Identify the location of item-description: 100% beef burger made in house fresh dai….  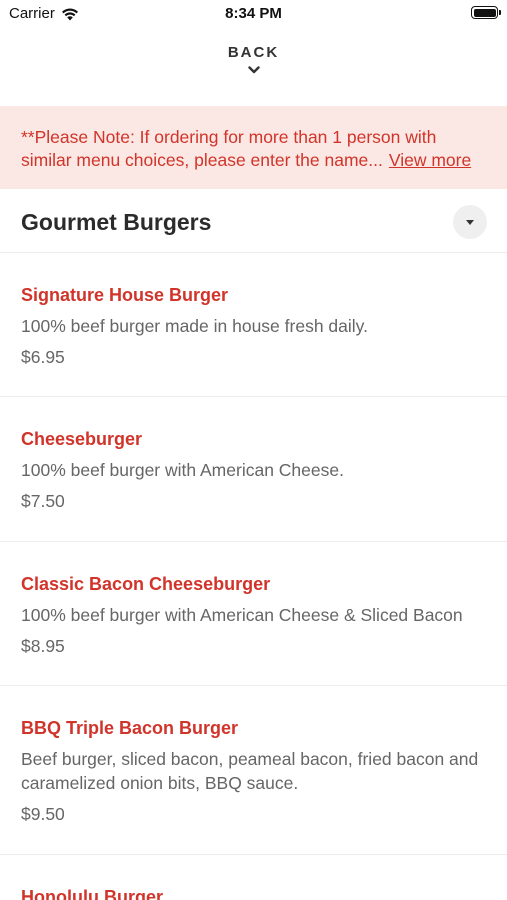
(194, 326).